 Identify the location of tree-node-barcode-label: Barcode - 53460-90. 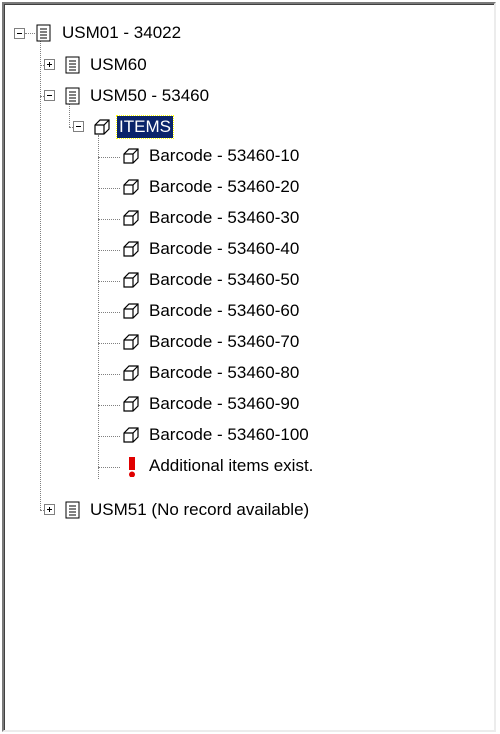
(224, 404).